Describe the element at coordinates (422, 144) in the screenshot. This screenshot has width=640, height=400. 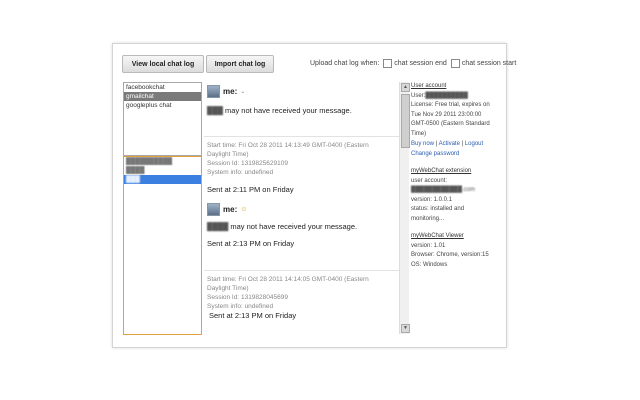
I see `buy-now-link: Buy now` at that location.